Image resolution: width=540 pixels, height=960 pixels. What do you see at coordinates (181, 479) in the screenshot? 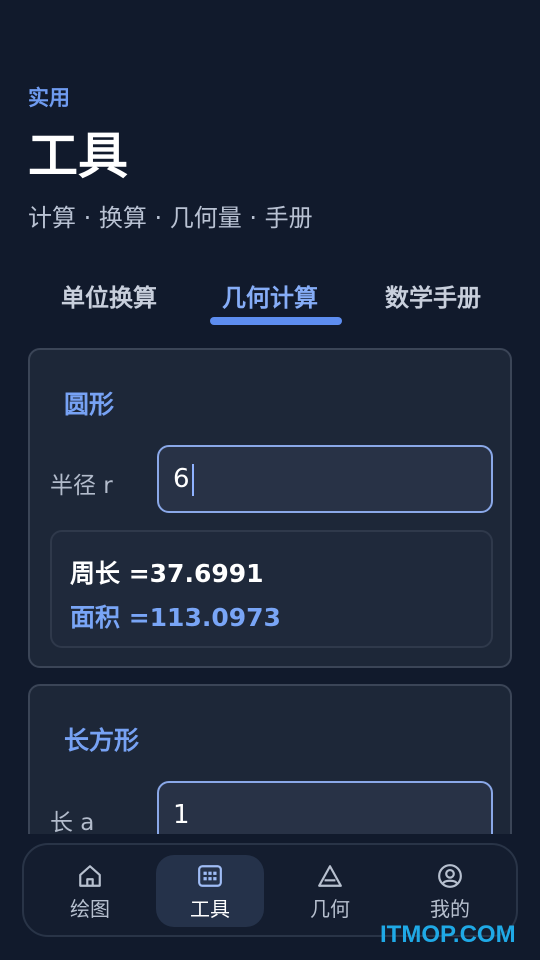
I see `radius-value: 6` at bounding box center [181, 479].